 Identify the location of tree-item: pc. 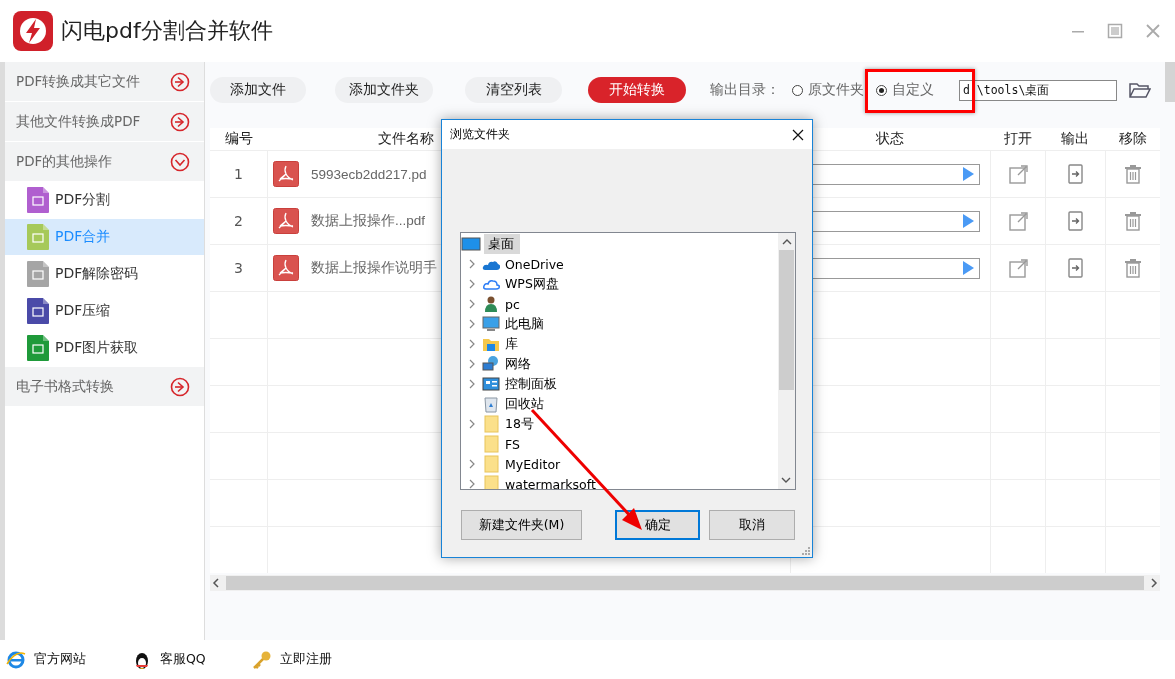
(619, 304).